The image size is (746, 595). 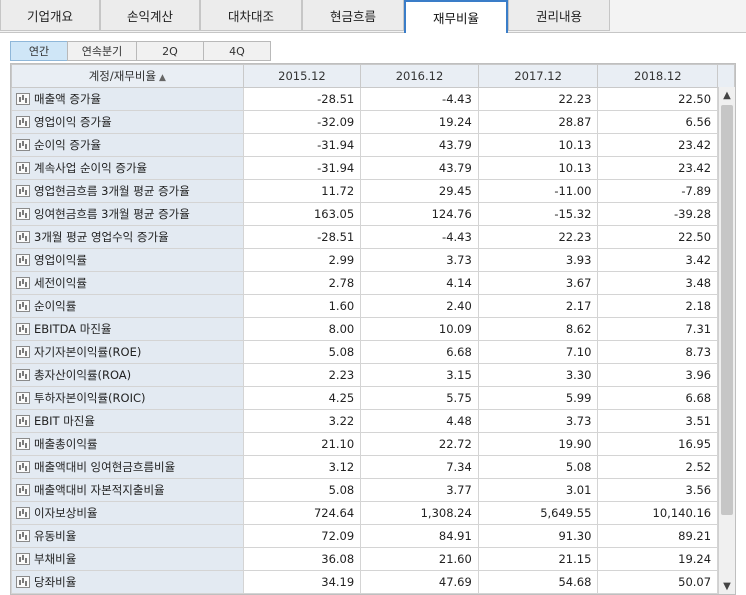 What do you see at coordinates (302, 559) in the screenshot?
I see `value-cell: 36.08` at bounding box center [302, 559].